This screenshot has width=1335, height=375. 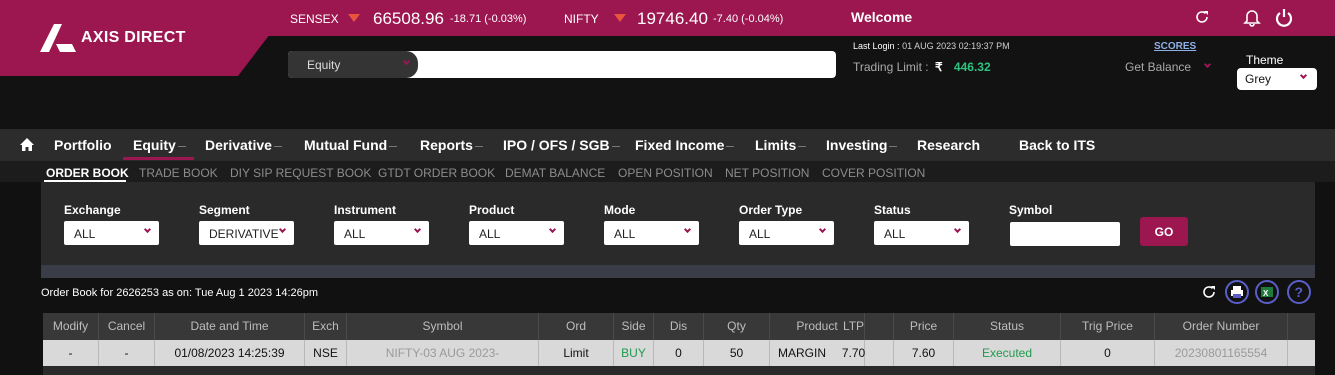 I want to click on search-bar: Equity, so click(x=562, y=64).